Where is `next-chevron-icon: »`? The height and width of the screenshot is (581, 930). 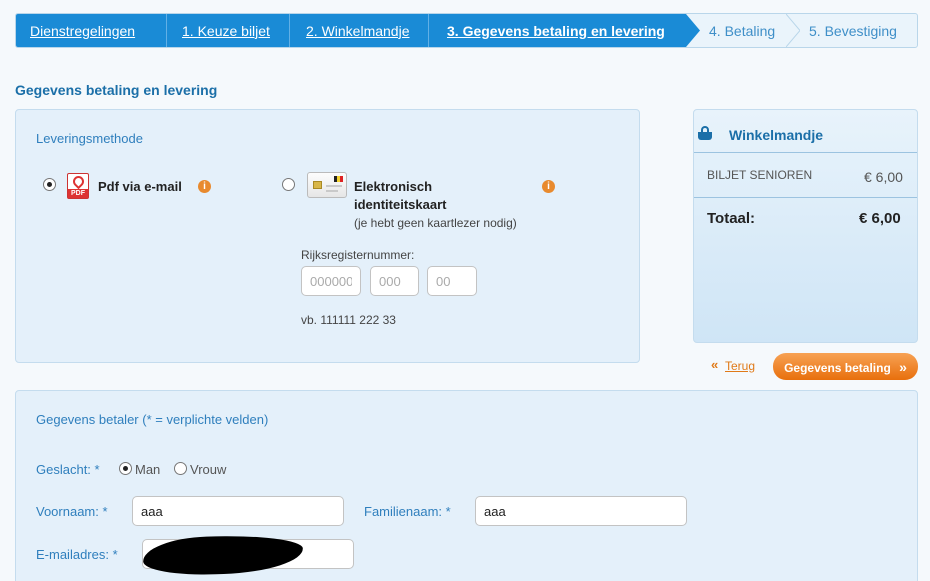
next-chevron-icon: » is located at coordinates (903, 366).